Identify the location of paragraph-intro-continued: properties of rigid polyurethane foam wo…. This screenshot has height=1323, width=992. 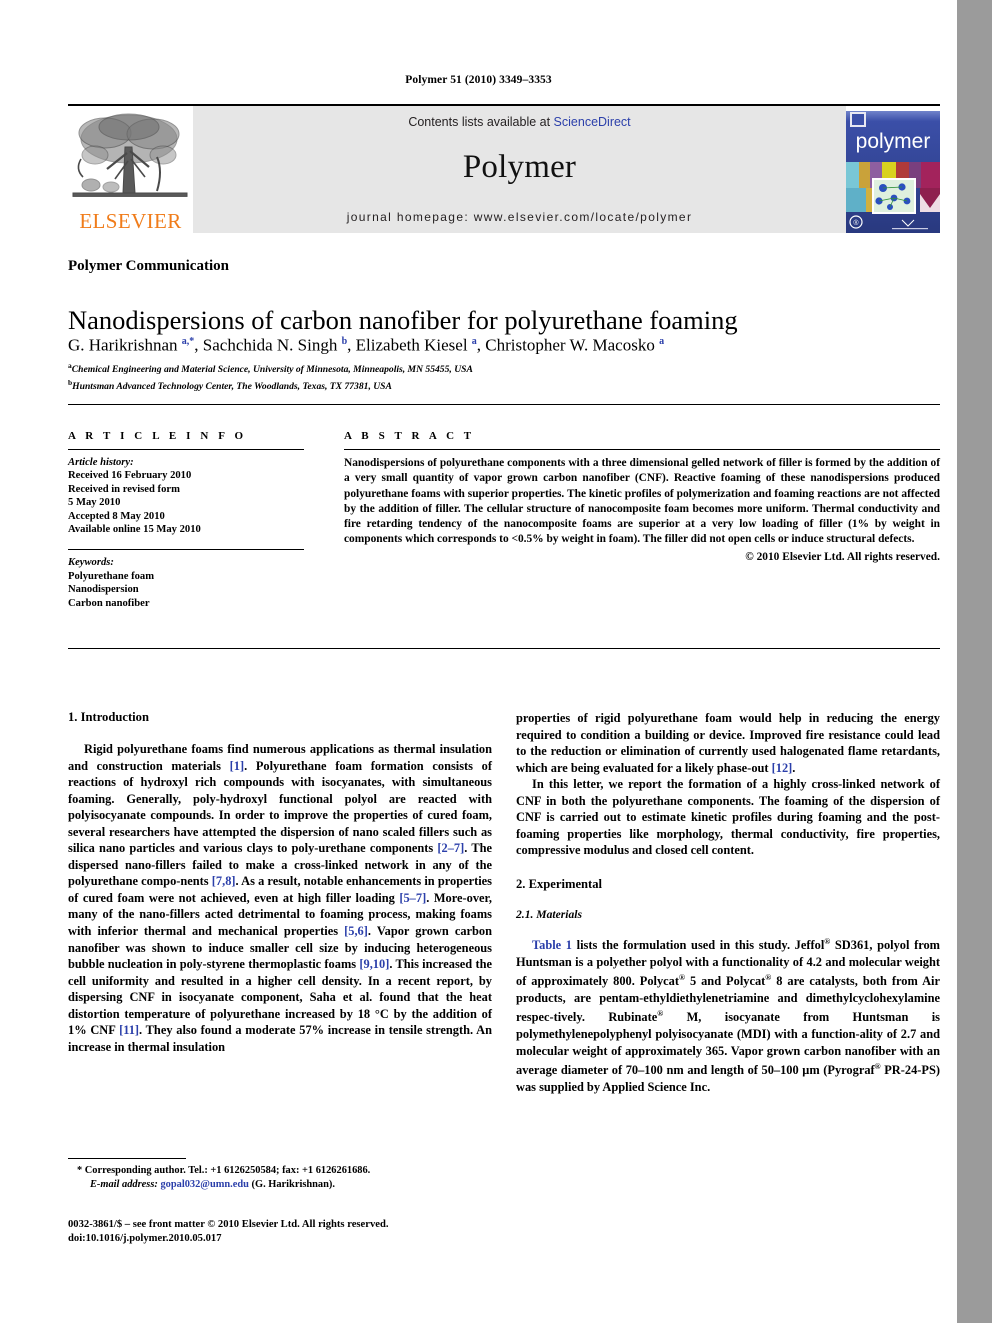
(728, 743).